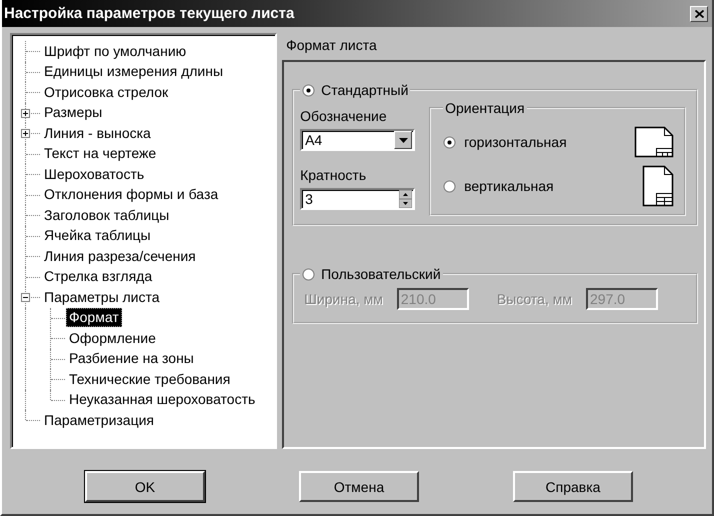 Image resolution: width=714 pixels, height=516 pixels. Describe the element at coordinates (403, 140) in the screenshot. I see `dropdown-arrow-icon` at that location.